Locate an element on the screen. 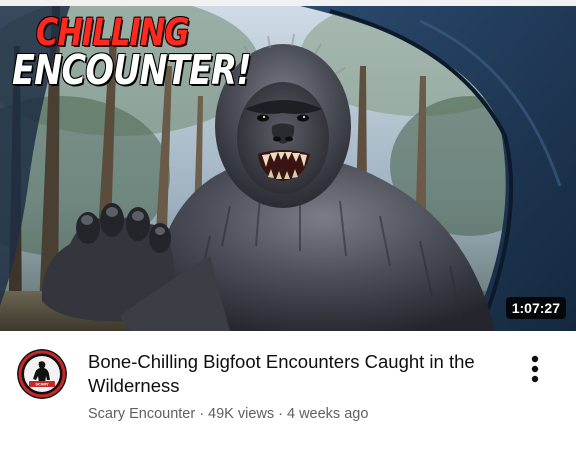  svg-text: SCARY is located at coordinates (42, 385).